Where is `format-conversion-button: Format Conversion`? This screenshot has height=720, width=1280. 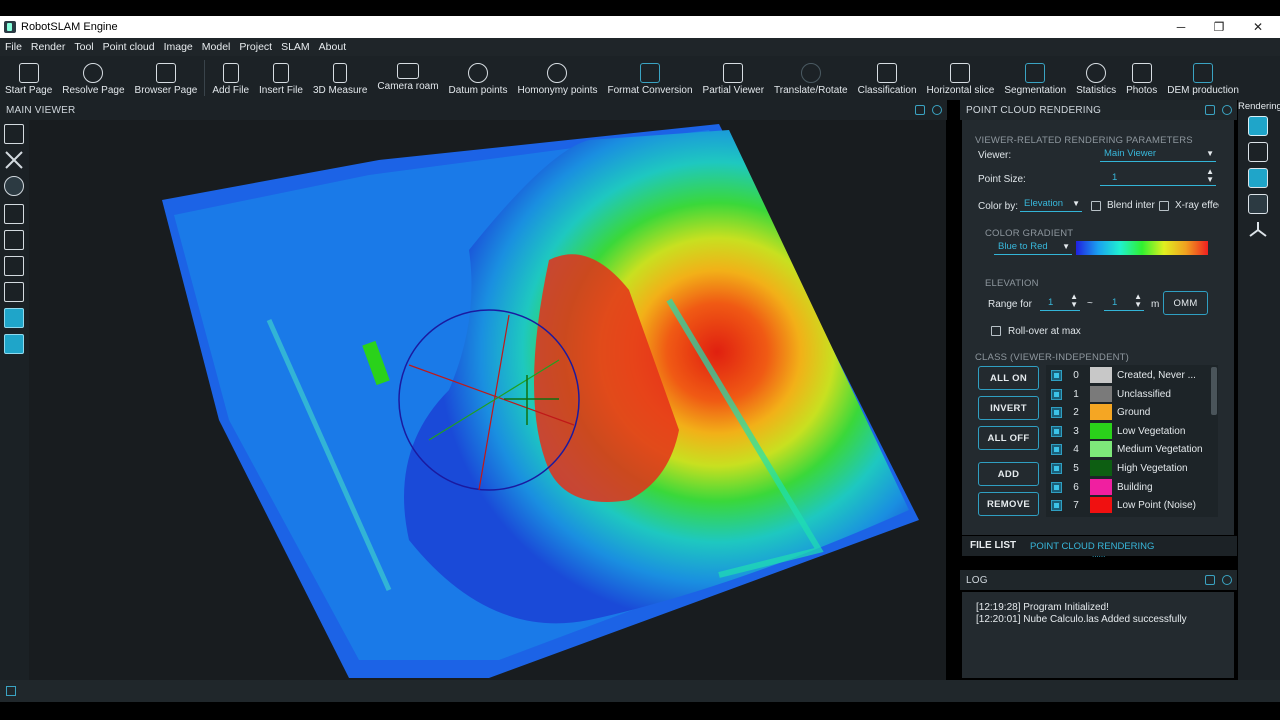 format-conversion-button: Format Conversion is located at coordinates (650, 76).